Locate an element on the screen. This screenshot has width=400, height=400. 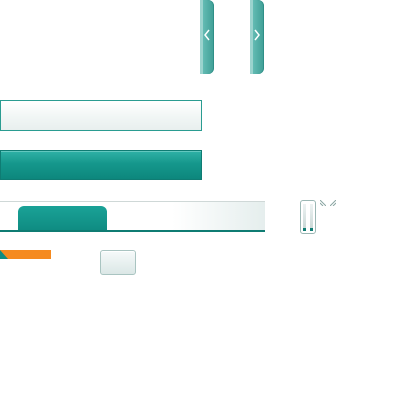
scroll-rail-left is located at coordinates (304, 217).